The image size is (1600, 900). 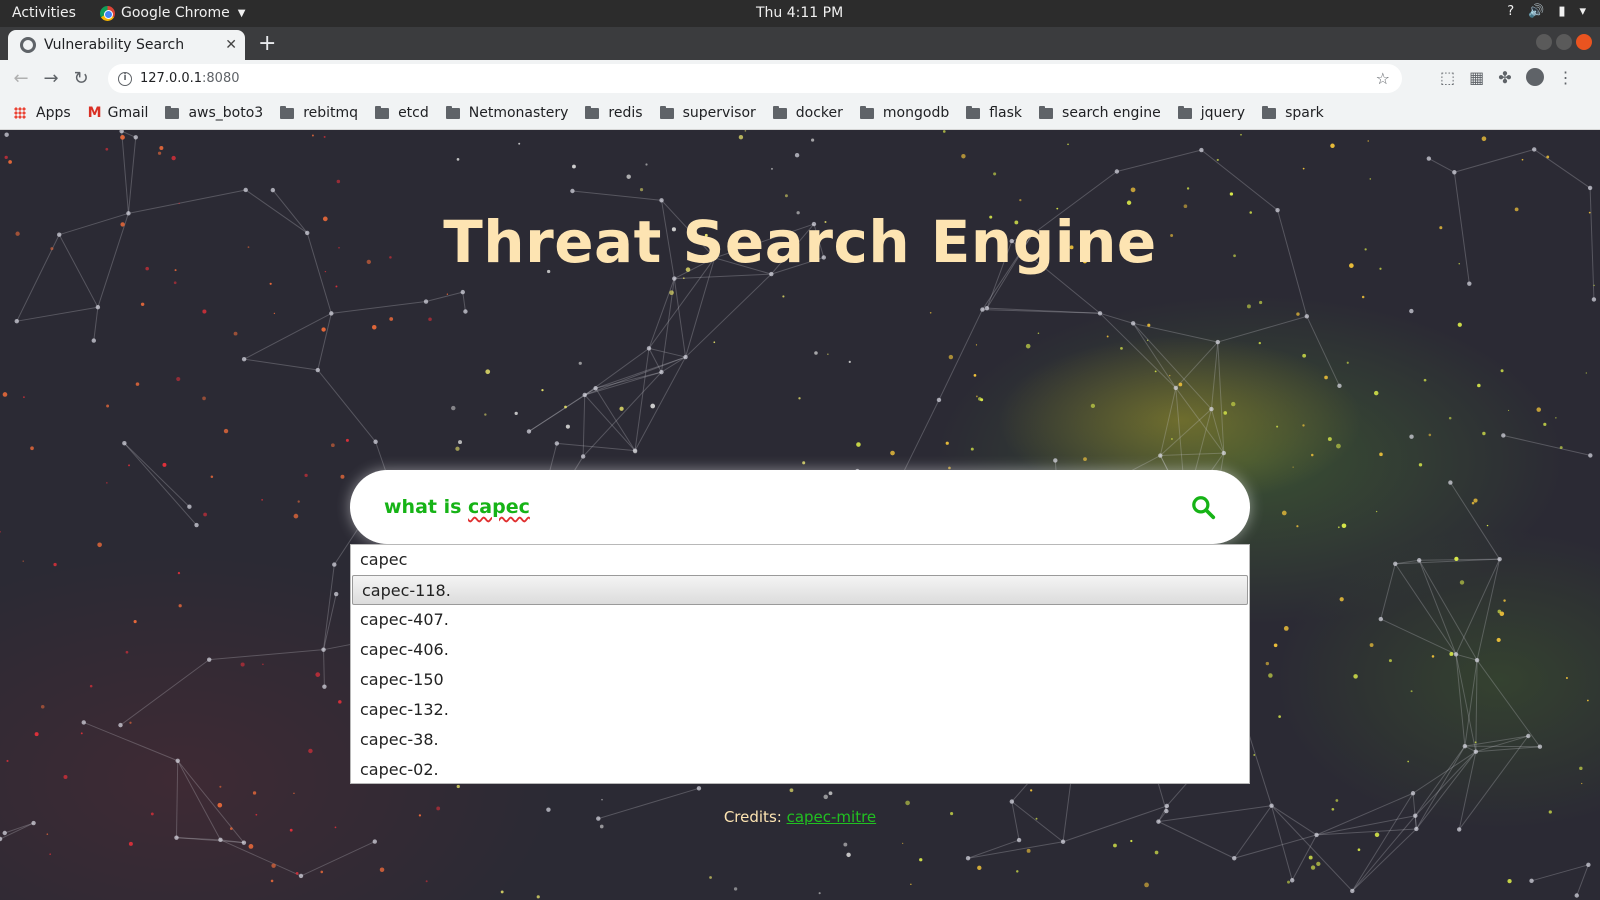 What do you see at coordinates (800, 770) in the screenshot?
I see `suggestion-item: capec-02.` at bounding box center [800, 770].